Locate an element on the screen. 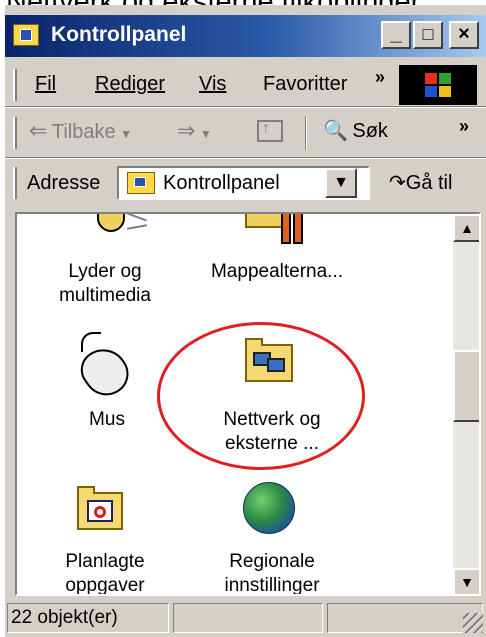 The height and width of the screenshot is (637, 486). maximize-button: □ is located at coordinates (428, 35).